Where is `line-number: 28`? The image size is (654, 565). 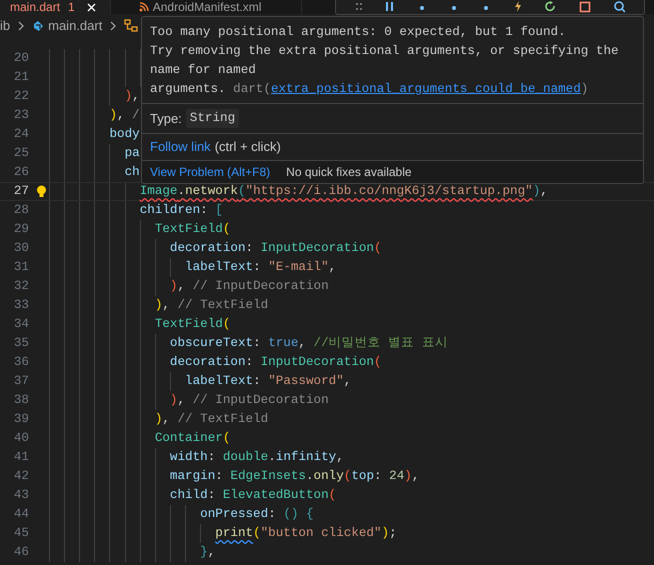 line-number: 28 is located at coordinates (20, 211).